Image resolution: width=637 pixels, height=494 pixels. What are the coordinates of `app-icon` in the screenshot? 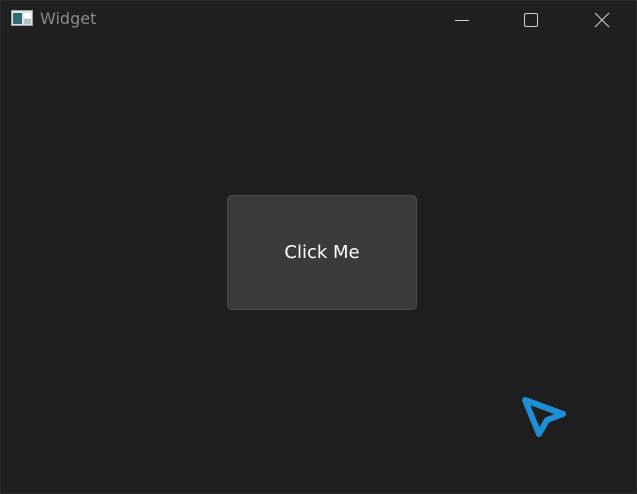 It's located at (22, 18).